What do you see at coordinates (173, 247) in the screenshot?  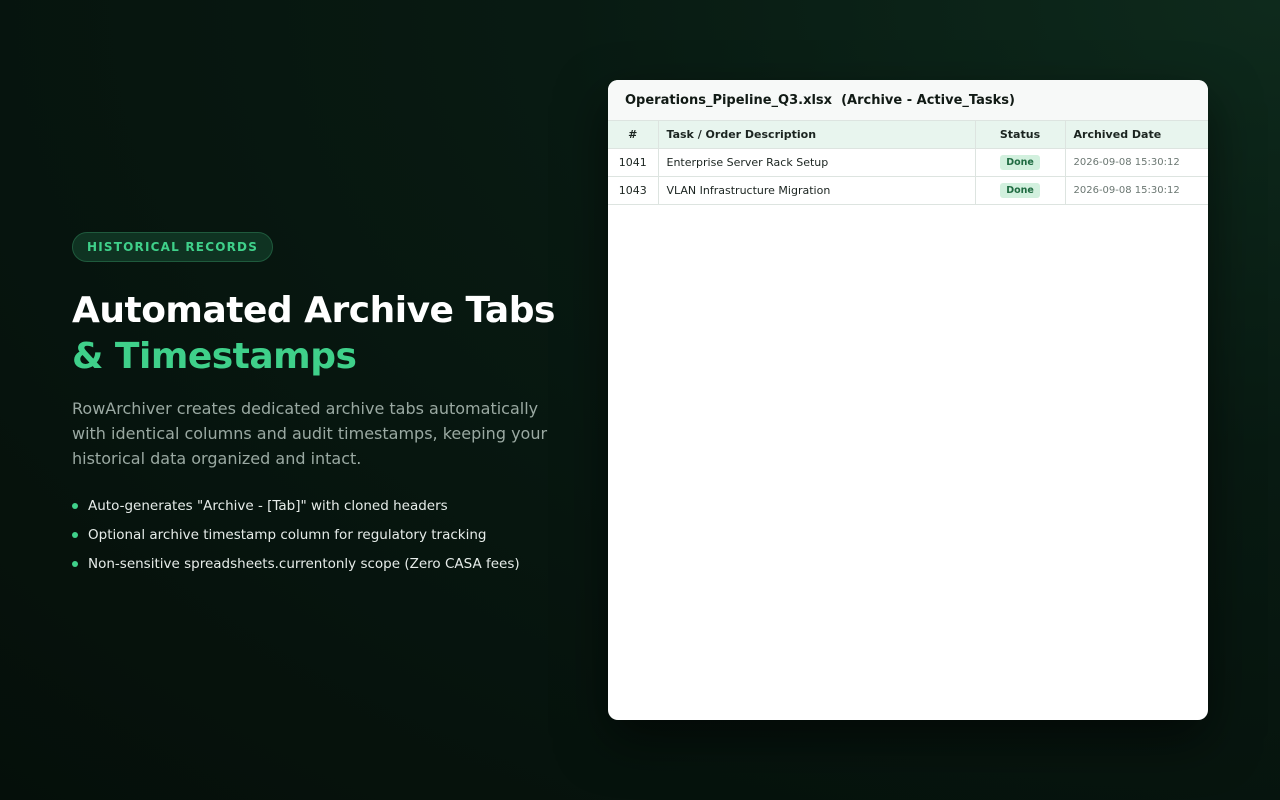 I see `section-badge: HISTORICAL RECORDS` at bounding box center [173, 247].